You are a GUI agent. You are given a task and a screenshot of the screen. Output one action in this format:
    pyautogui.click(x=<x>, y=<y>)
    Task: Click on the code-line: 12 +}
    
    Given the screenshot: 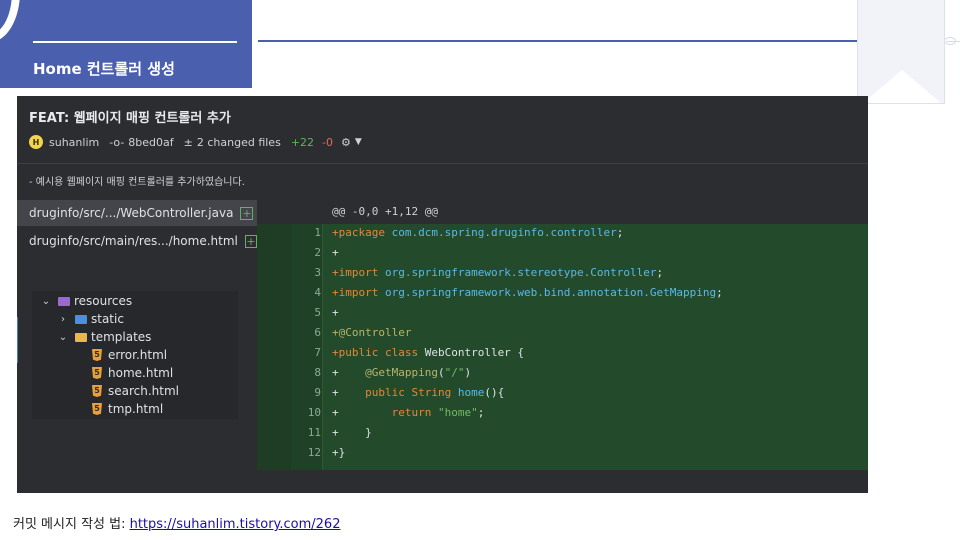 What is the action you would take?
    pyautogui.click(x=562, y=456)
    